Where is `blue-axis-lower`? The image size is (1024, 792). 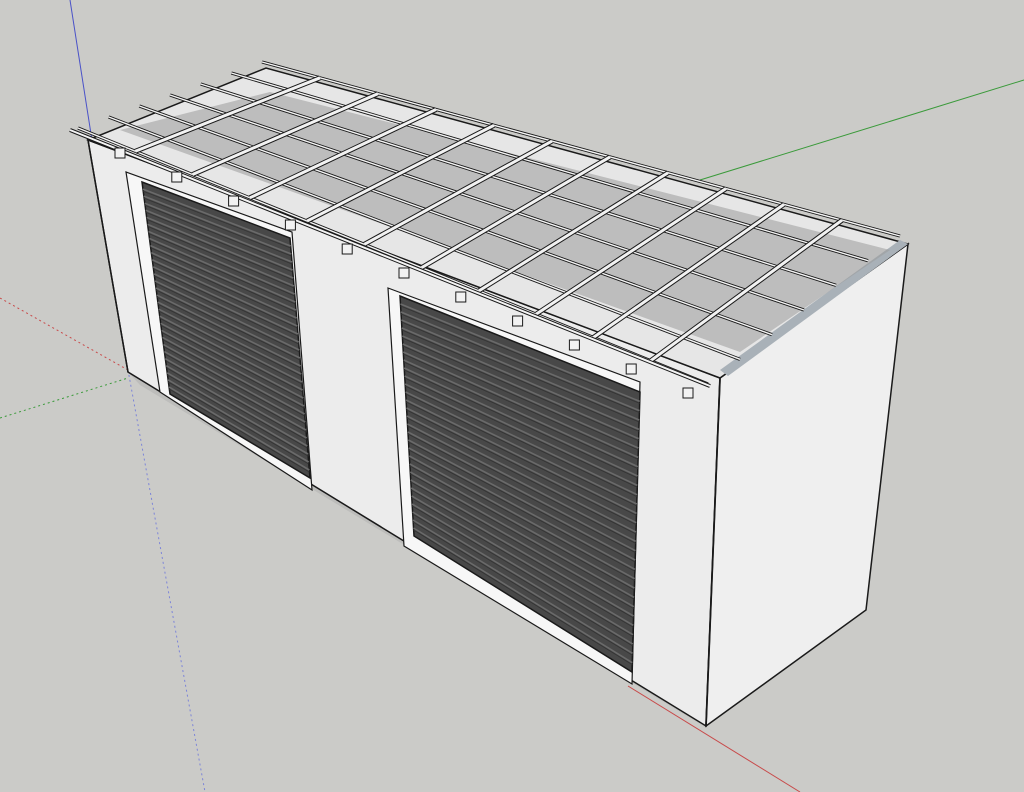 blue-axis-lower is located at coordinates (166, 580).